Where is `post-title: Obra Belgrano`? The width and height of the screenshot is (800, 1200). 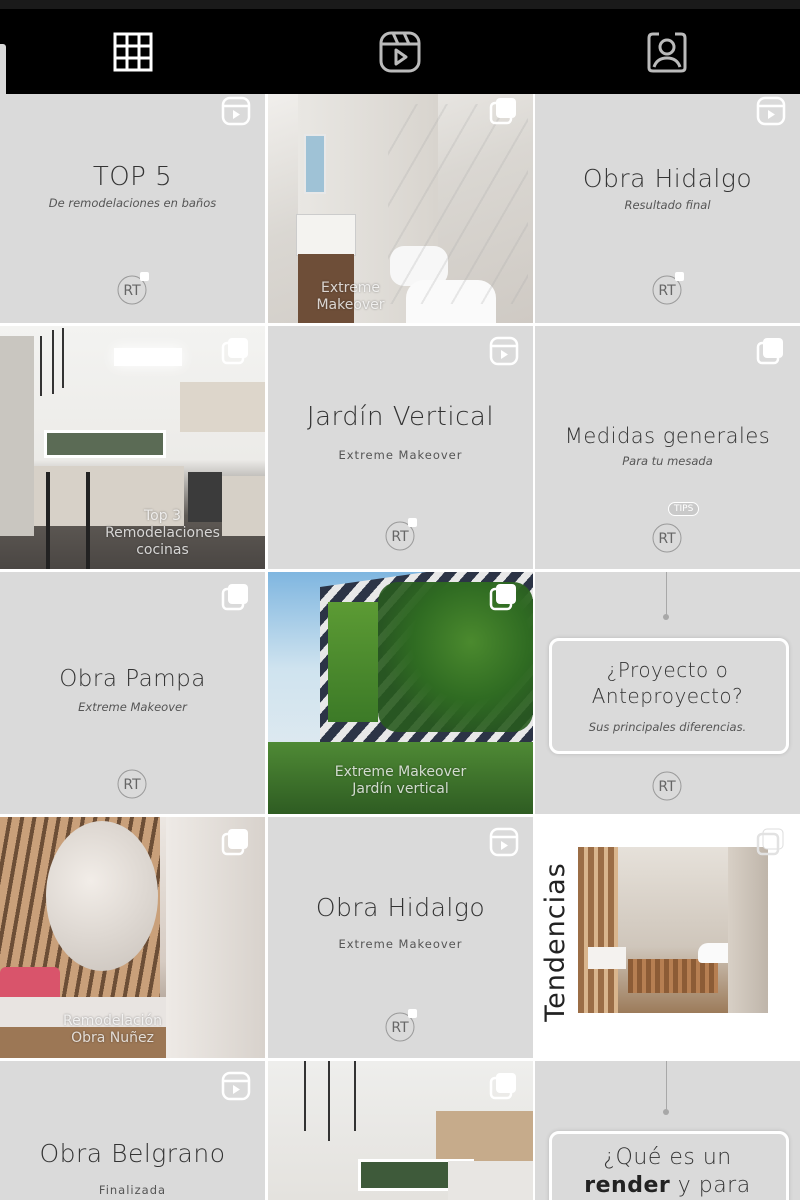
post-title: Obra Belgrano is located at coordinates (132, 1153).